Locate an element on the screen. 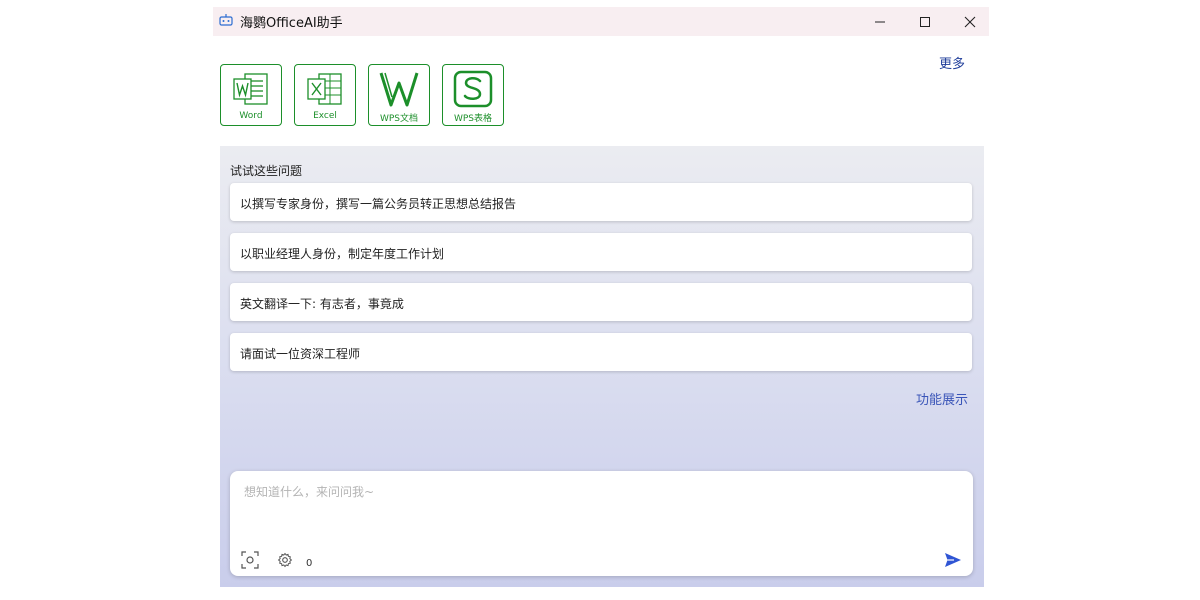 The image size is (1200, 600). wps-spreadsheet-icon is located at coordinates (473, 89).